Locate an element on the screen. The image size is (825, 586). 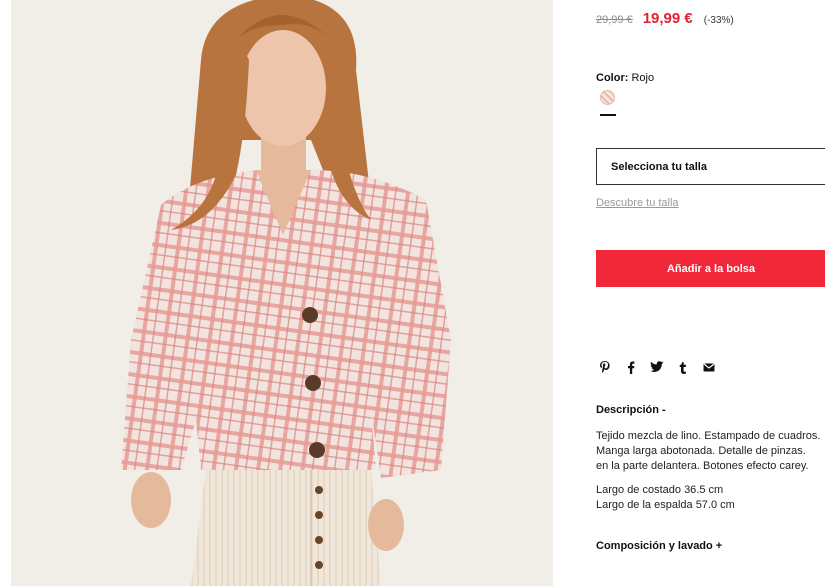
sale-price: 19,99 € is located at coordinates (667, 18).